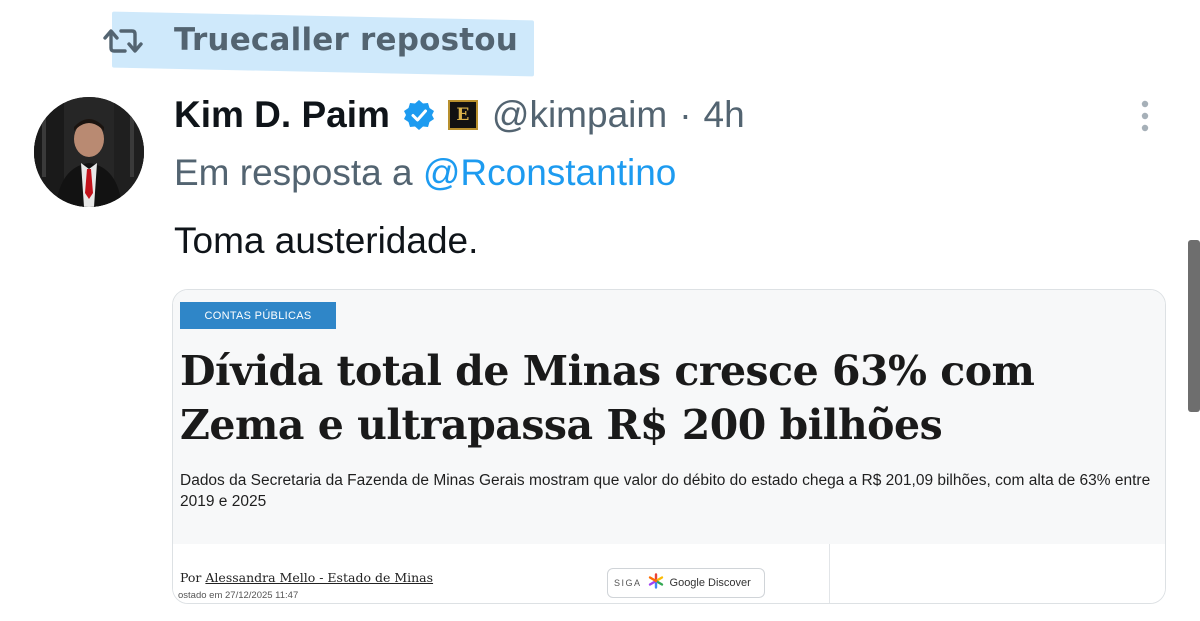 The height and width of the screenshot is (621, 1200). I want to click on more-icon, so click(1145, 118).